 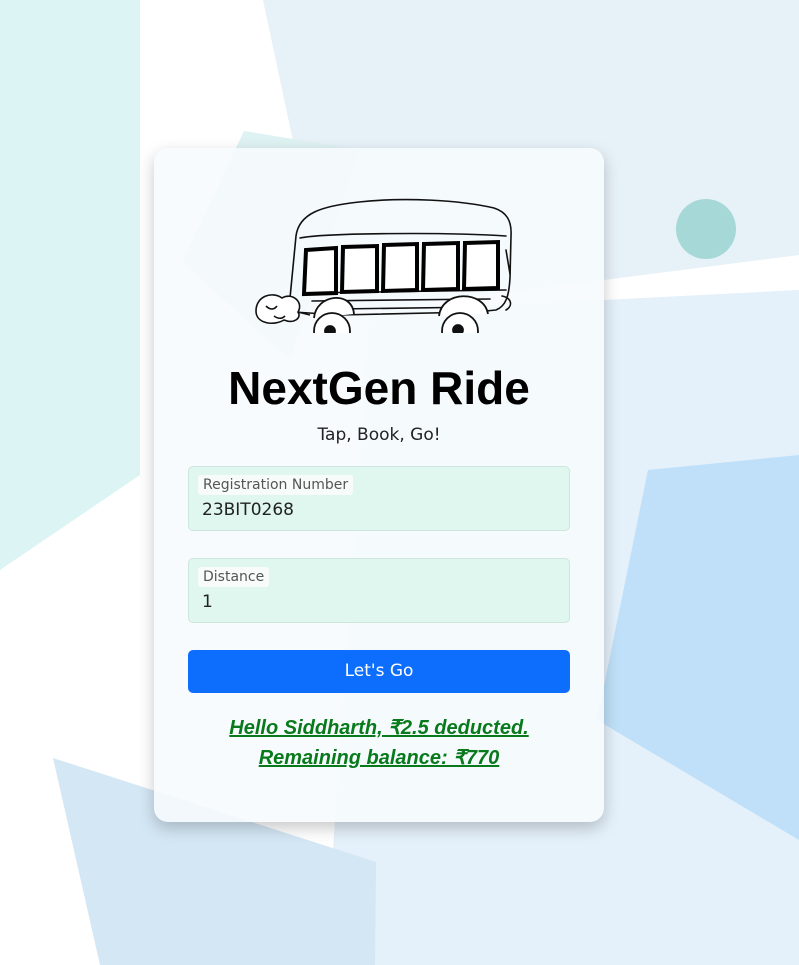 I want to click on result-line-deducted: Hello Siddharth, ₹2.5 deducted., so click(x=379, y=728).